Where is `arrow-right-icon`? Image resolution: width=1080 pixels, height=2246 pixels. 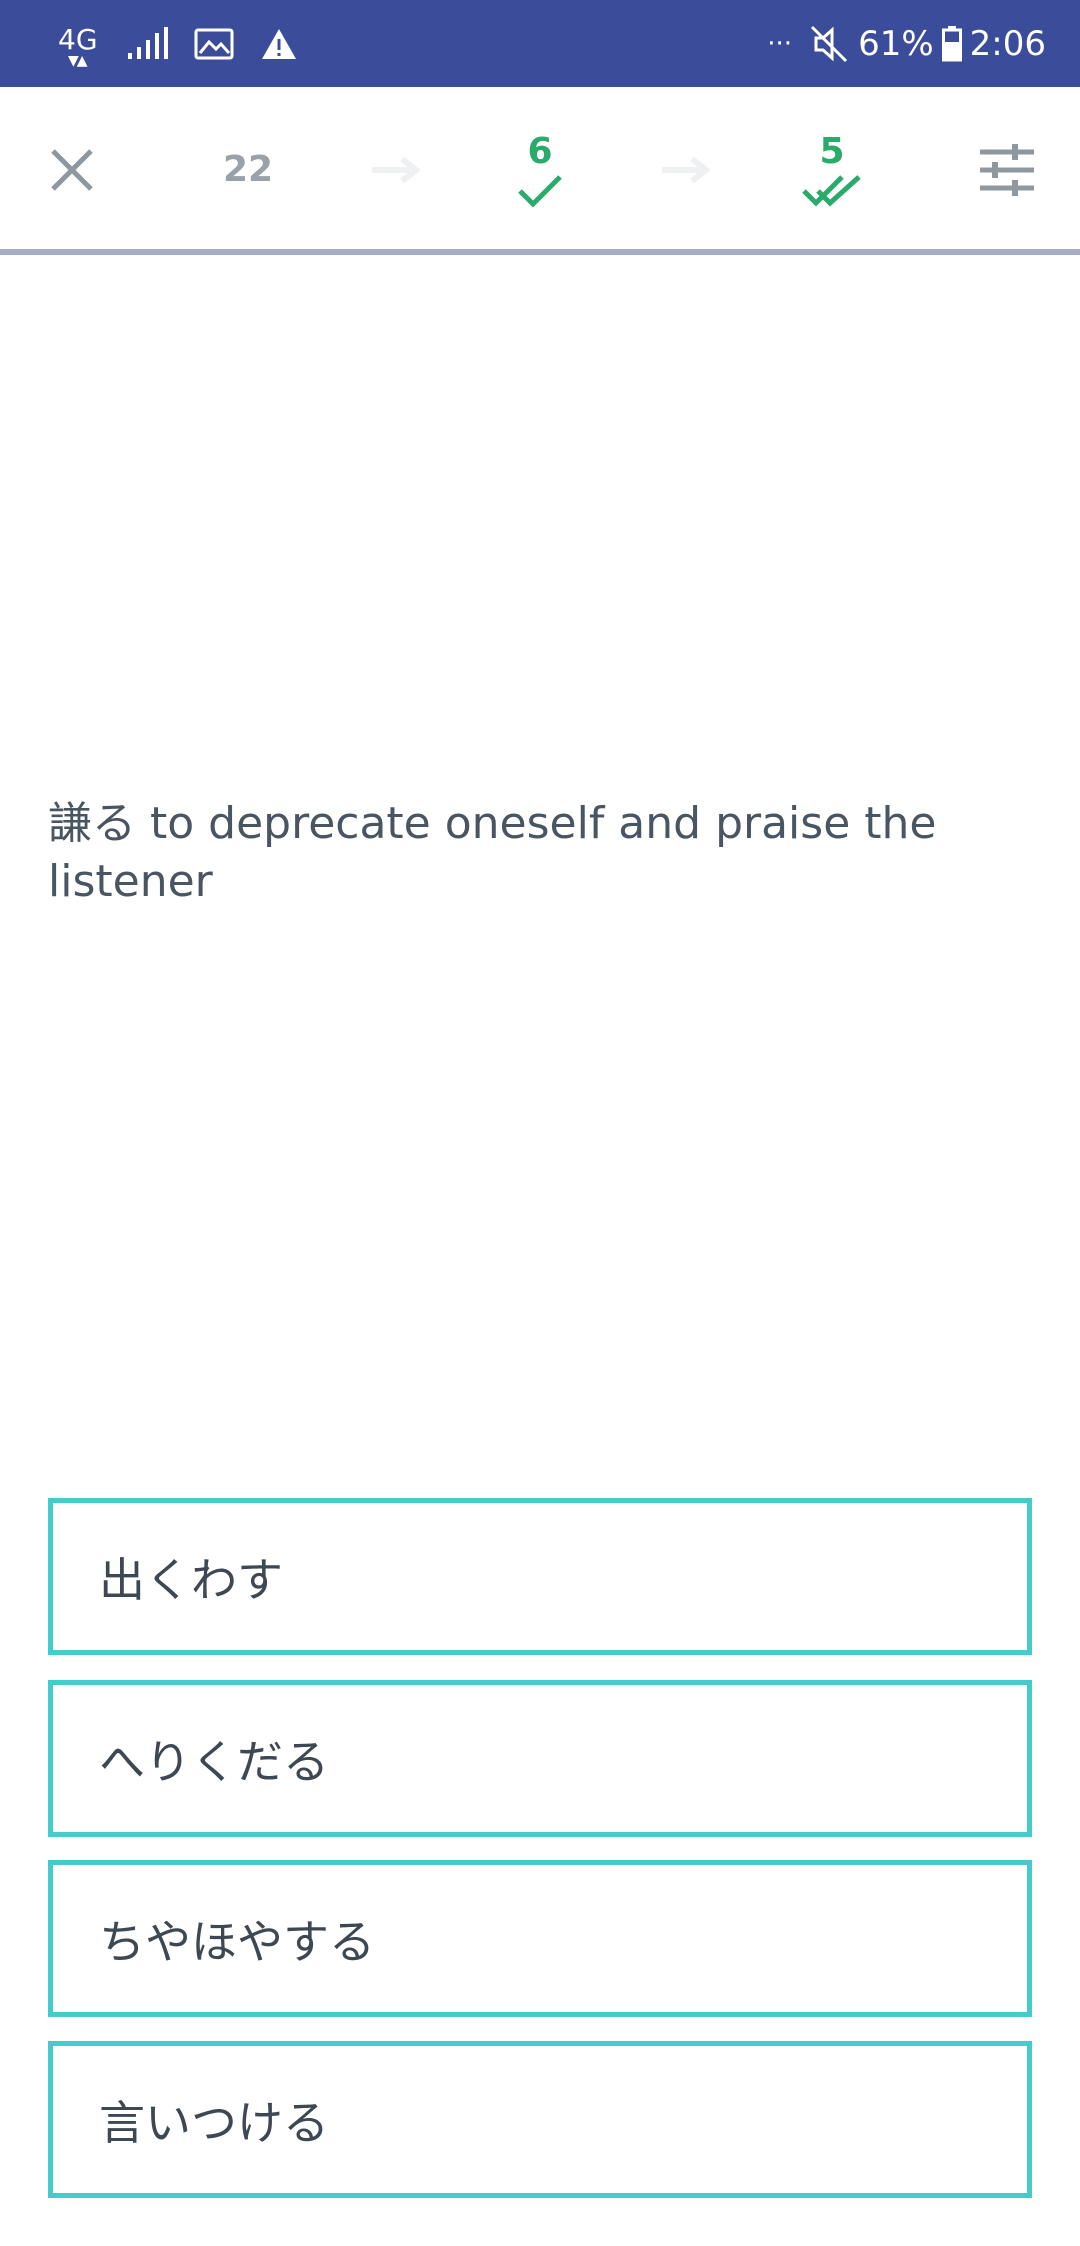 arrow-right-icon is located at coordinates (395, 169).